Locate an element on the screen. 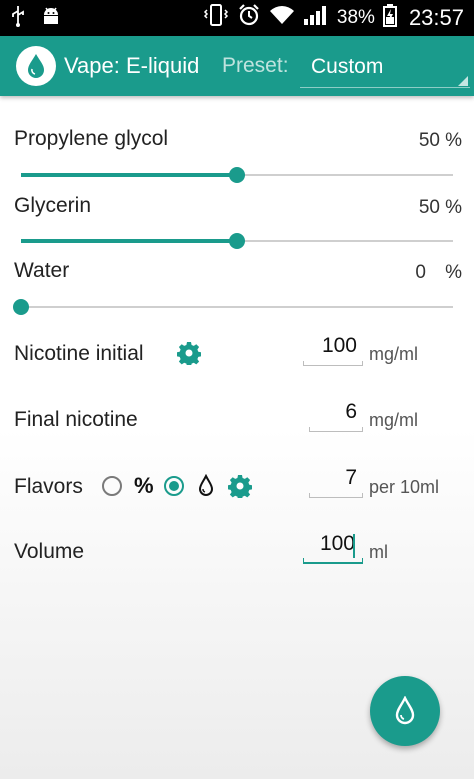  slider-track is located at coordinates (237, 307).